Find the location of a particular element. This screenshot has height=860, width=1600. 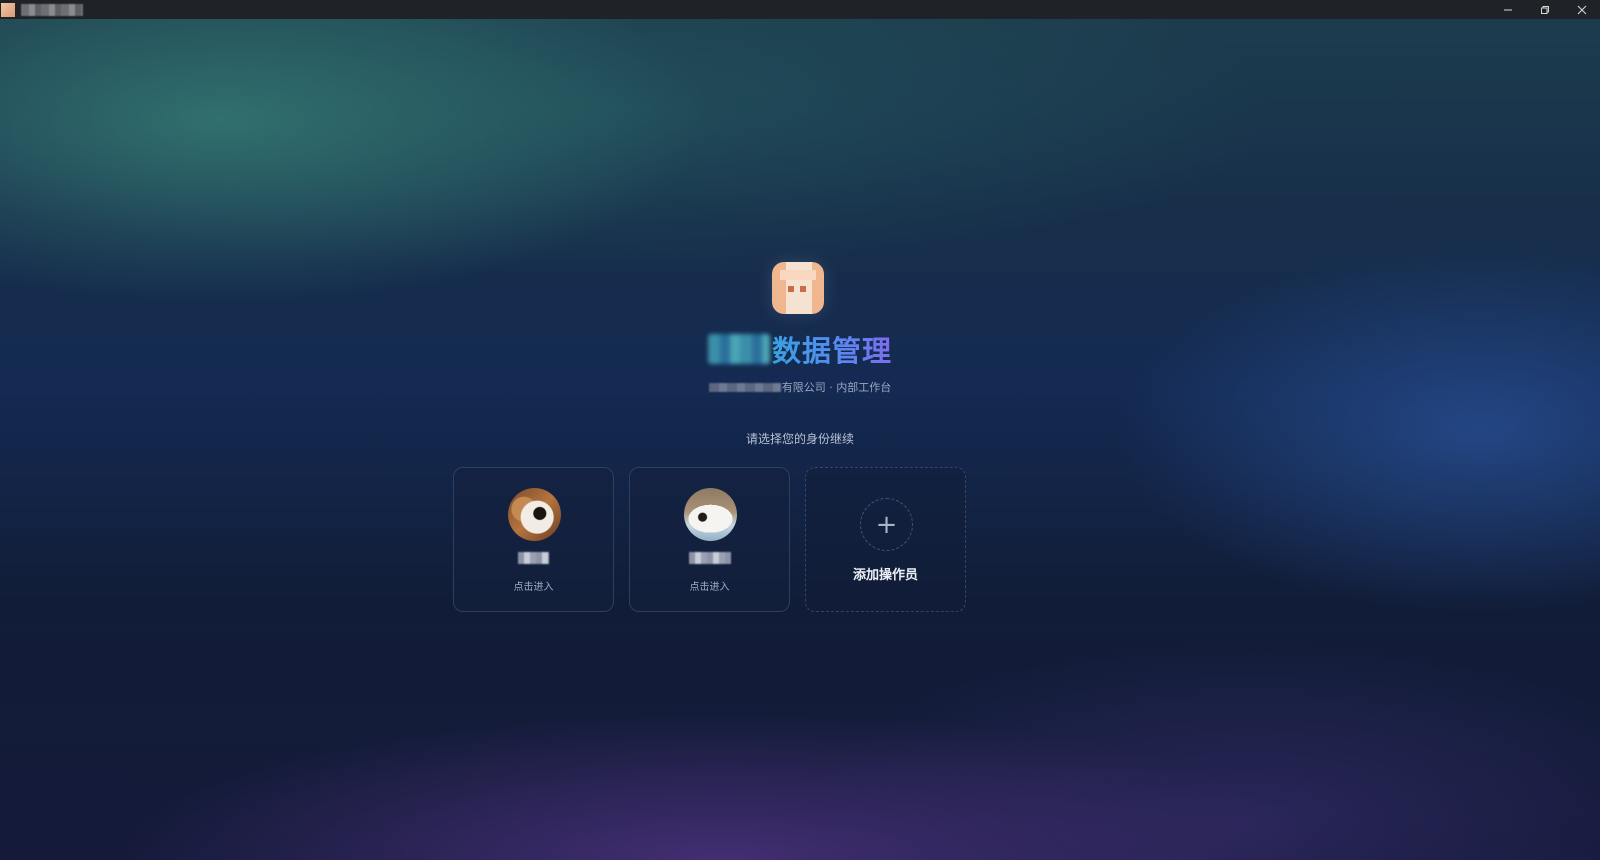

minimize-icon is located at coordinates (1507, 9).